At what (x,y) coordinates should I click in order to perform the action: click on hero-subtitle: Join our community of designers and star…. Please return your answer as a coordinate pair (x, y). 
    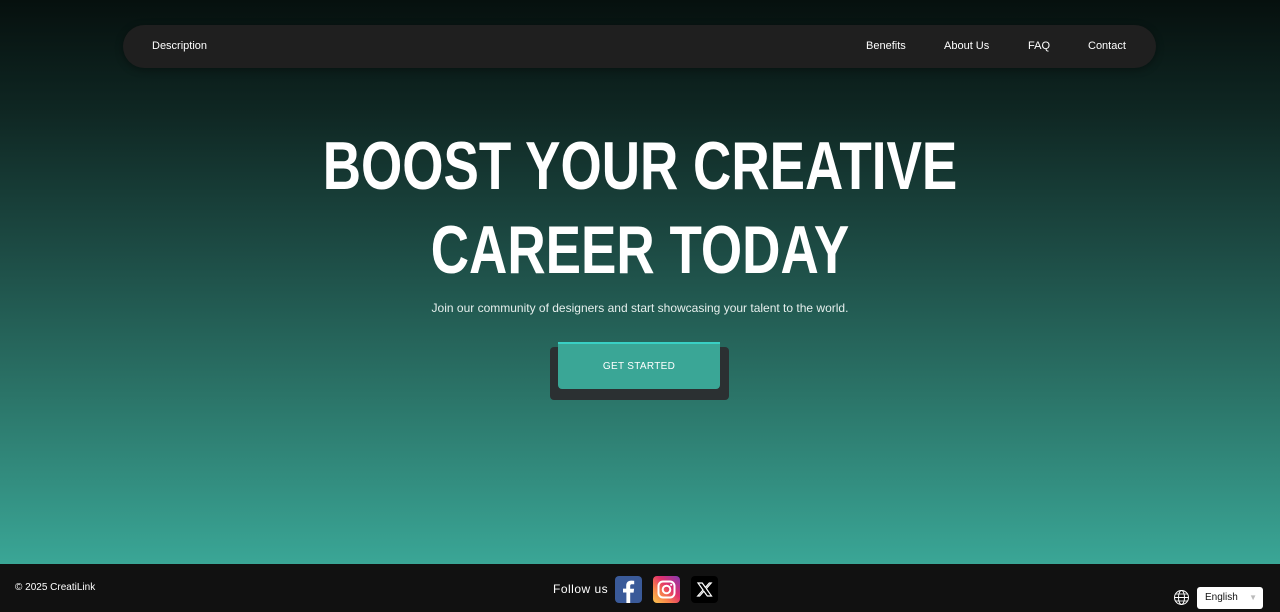
    Looking at the image, I should click on (640, 308).